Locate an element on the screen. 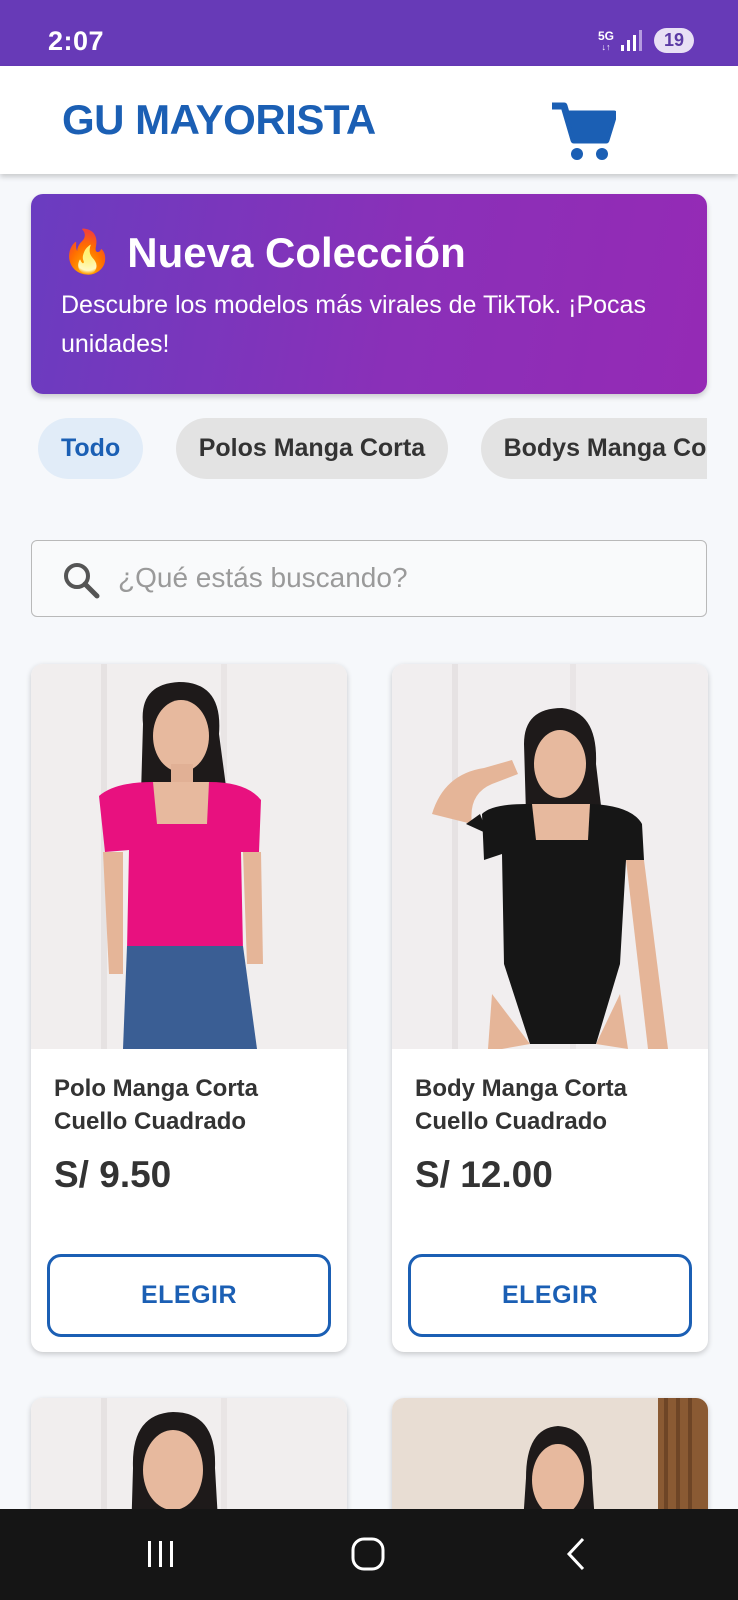  category-chips: Todo Polos Manga Corta Bodys Manga Corta is located at coordinates (372, 449).